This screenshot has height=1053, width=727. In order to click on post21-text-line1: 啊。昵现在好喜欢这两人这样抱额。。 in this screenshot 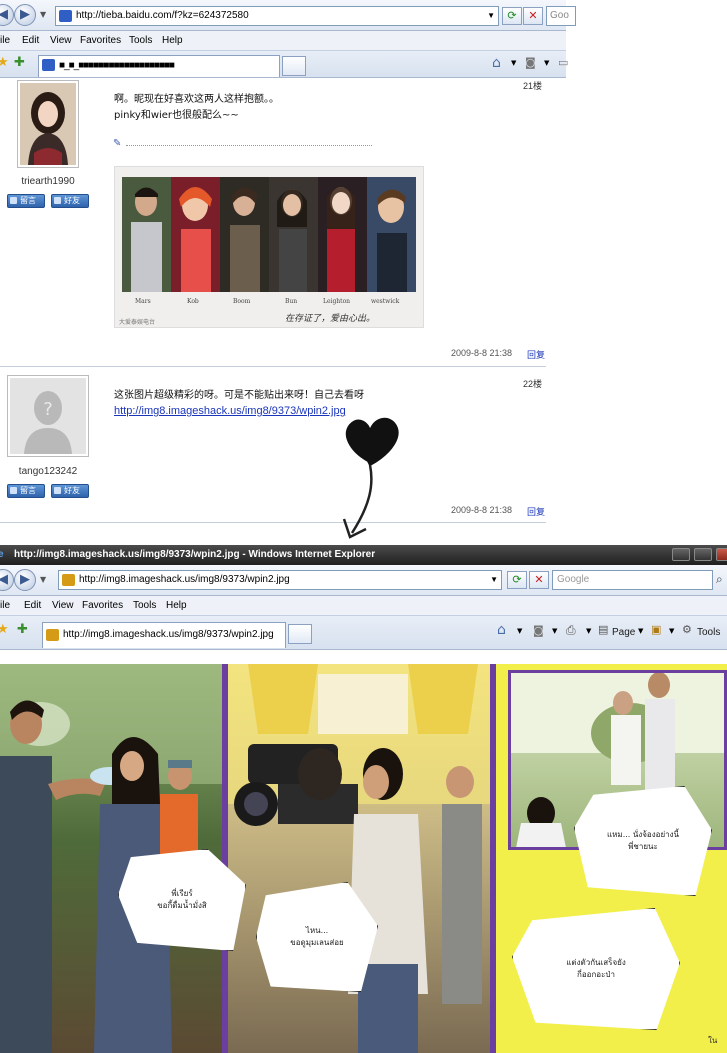, I will do `click(196, 99)`.